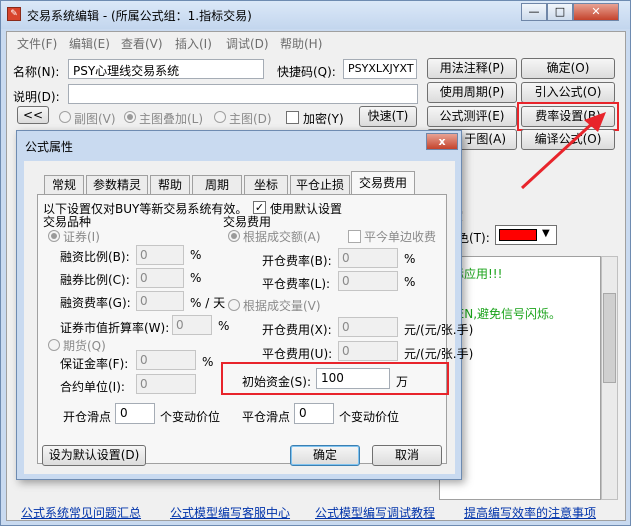  Describe the element at coordinates (160, 278) in the screenshot. I see `margin-sell-input: 0` at that location.